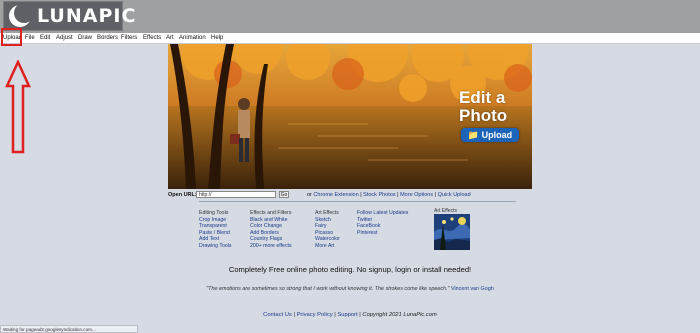 This screenshot has width=700, height=333. Describe the element at coordinates (107, 38) in the screenshot. I see `menu-borders: Borders` at that location.